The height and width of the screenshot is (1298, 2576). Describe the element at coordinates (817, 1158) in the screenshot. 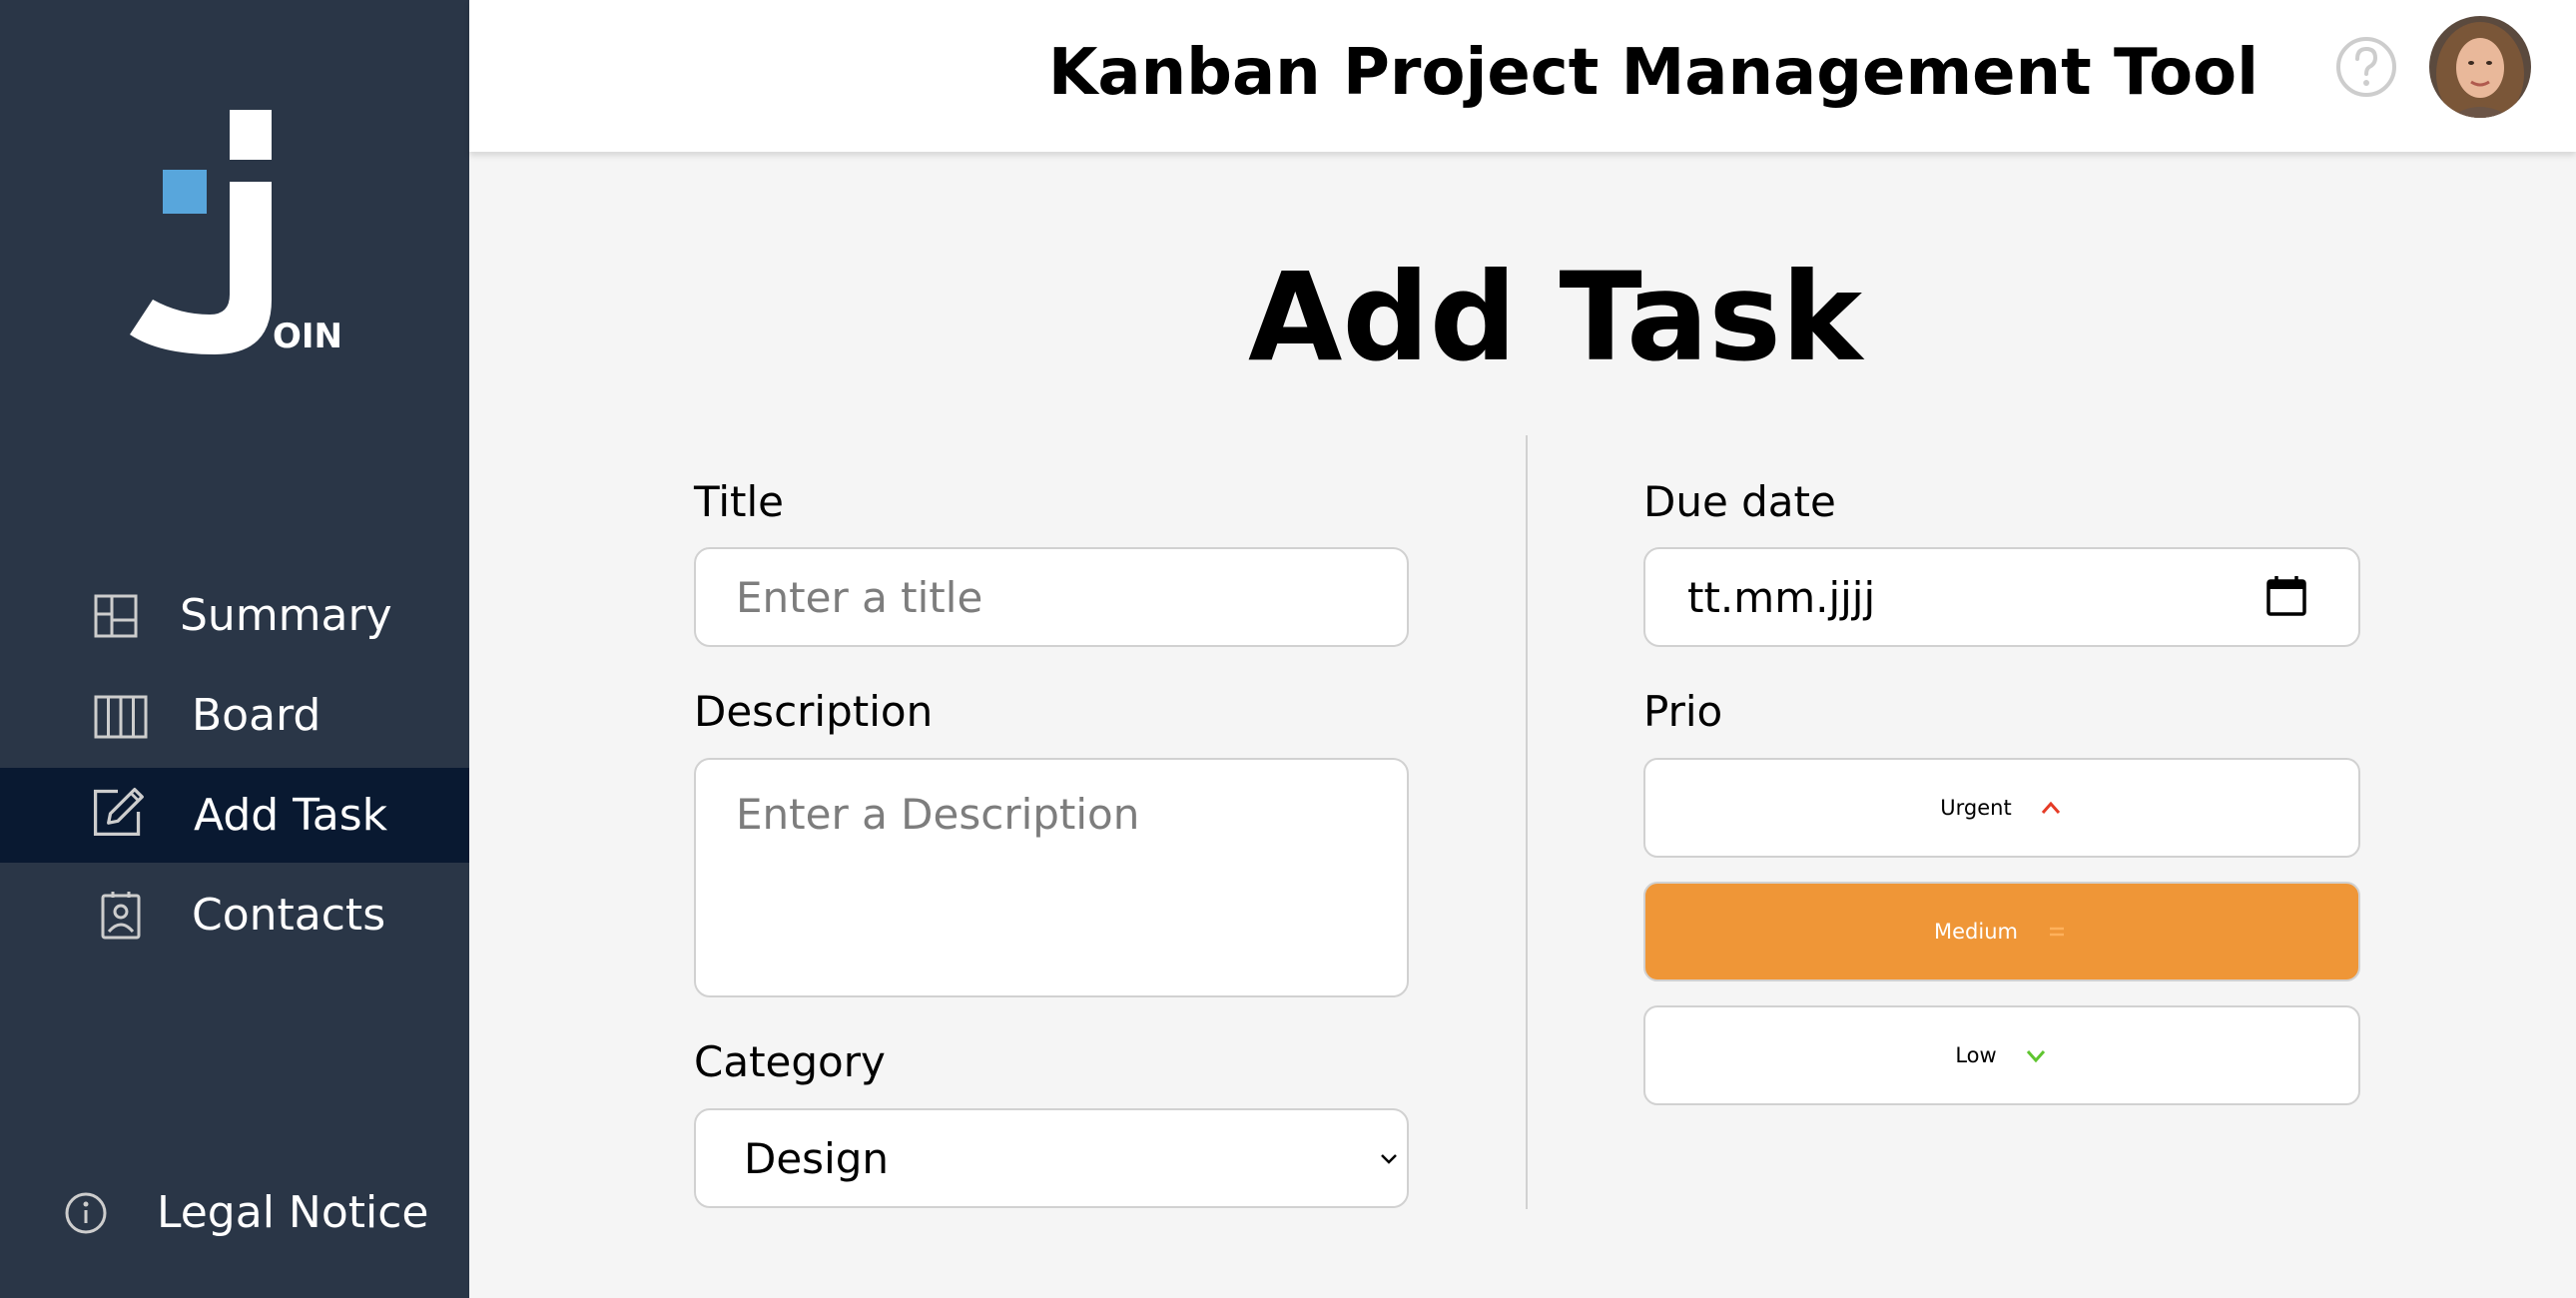

I see `category-value: Design` at that location.